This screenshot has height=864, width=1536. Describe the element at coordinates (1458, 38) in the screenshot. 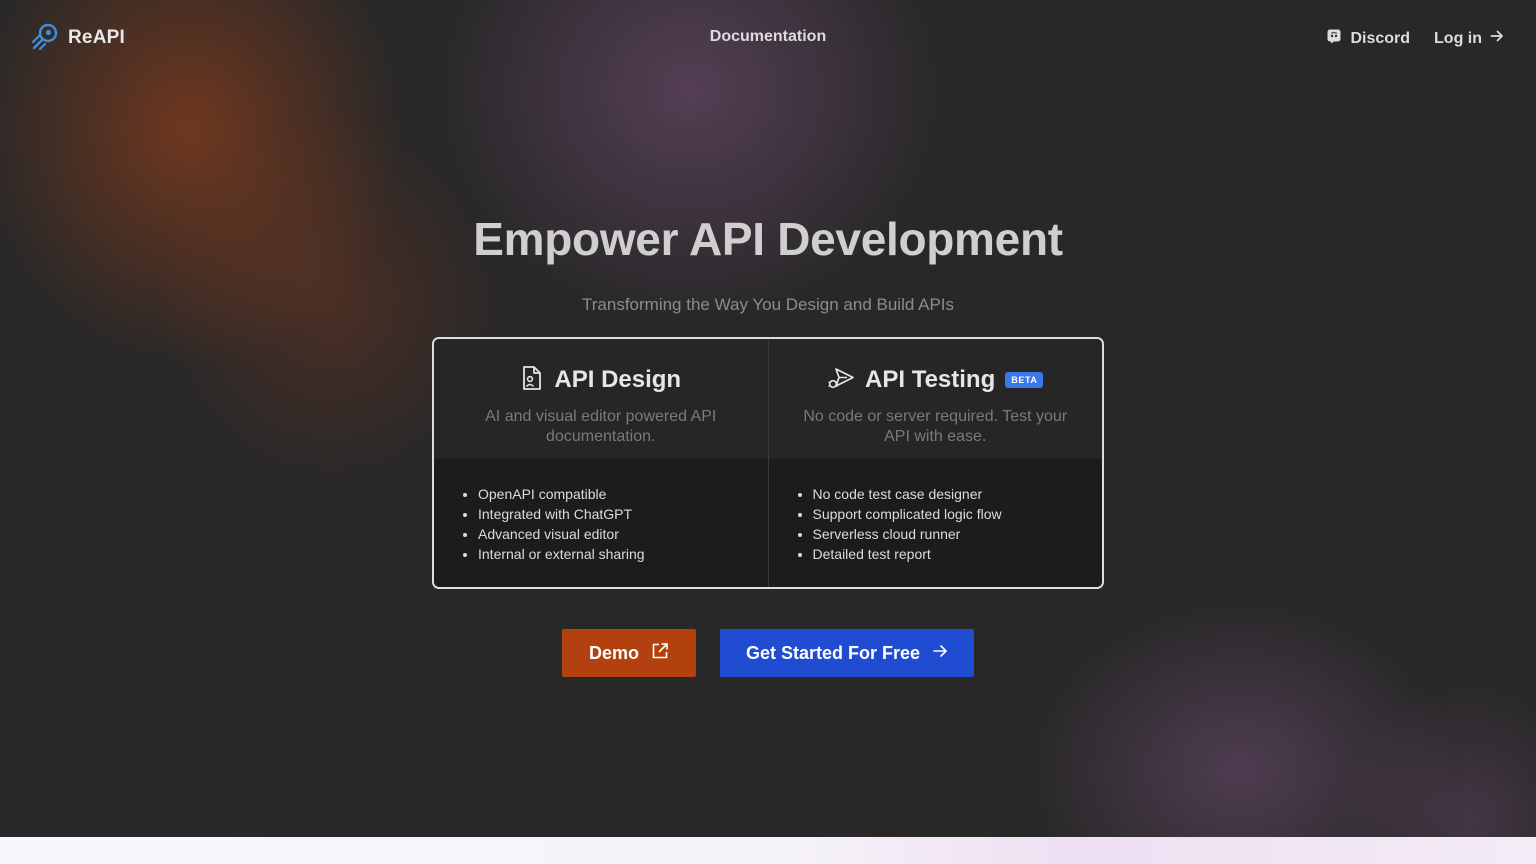

I see `login-label: Log in` at that location.